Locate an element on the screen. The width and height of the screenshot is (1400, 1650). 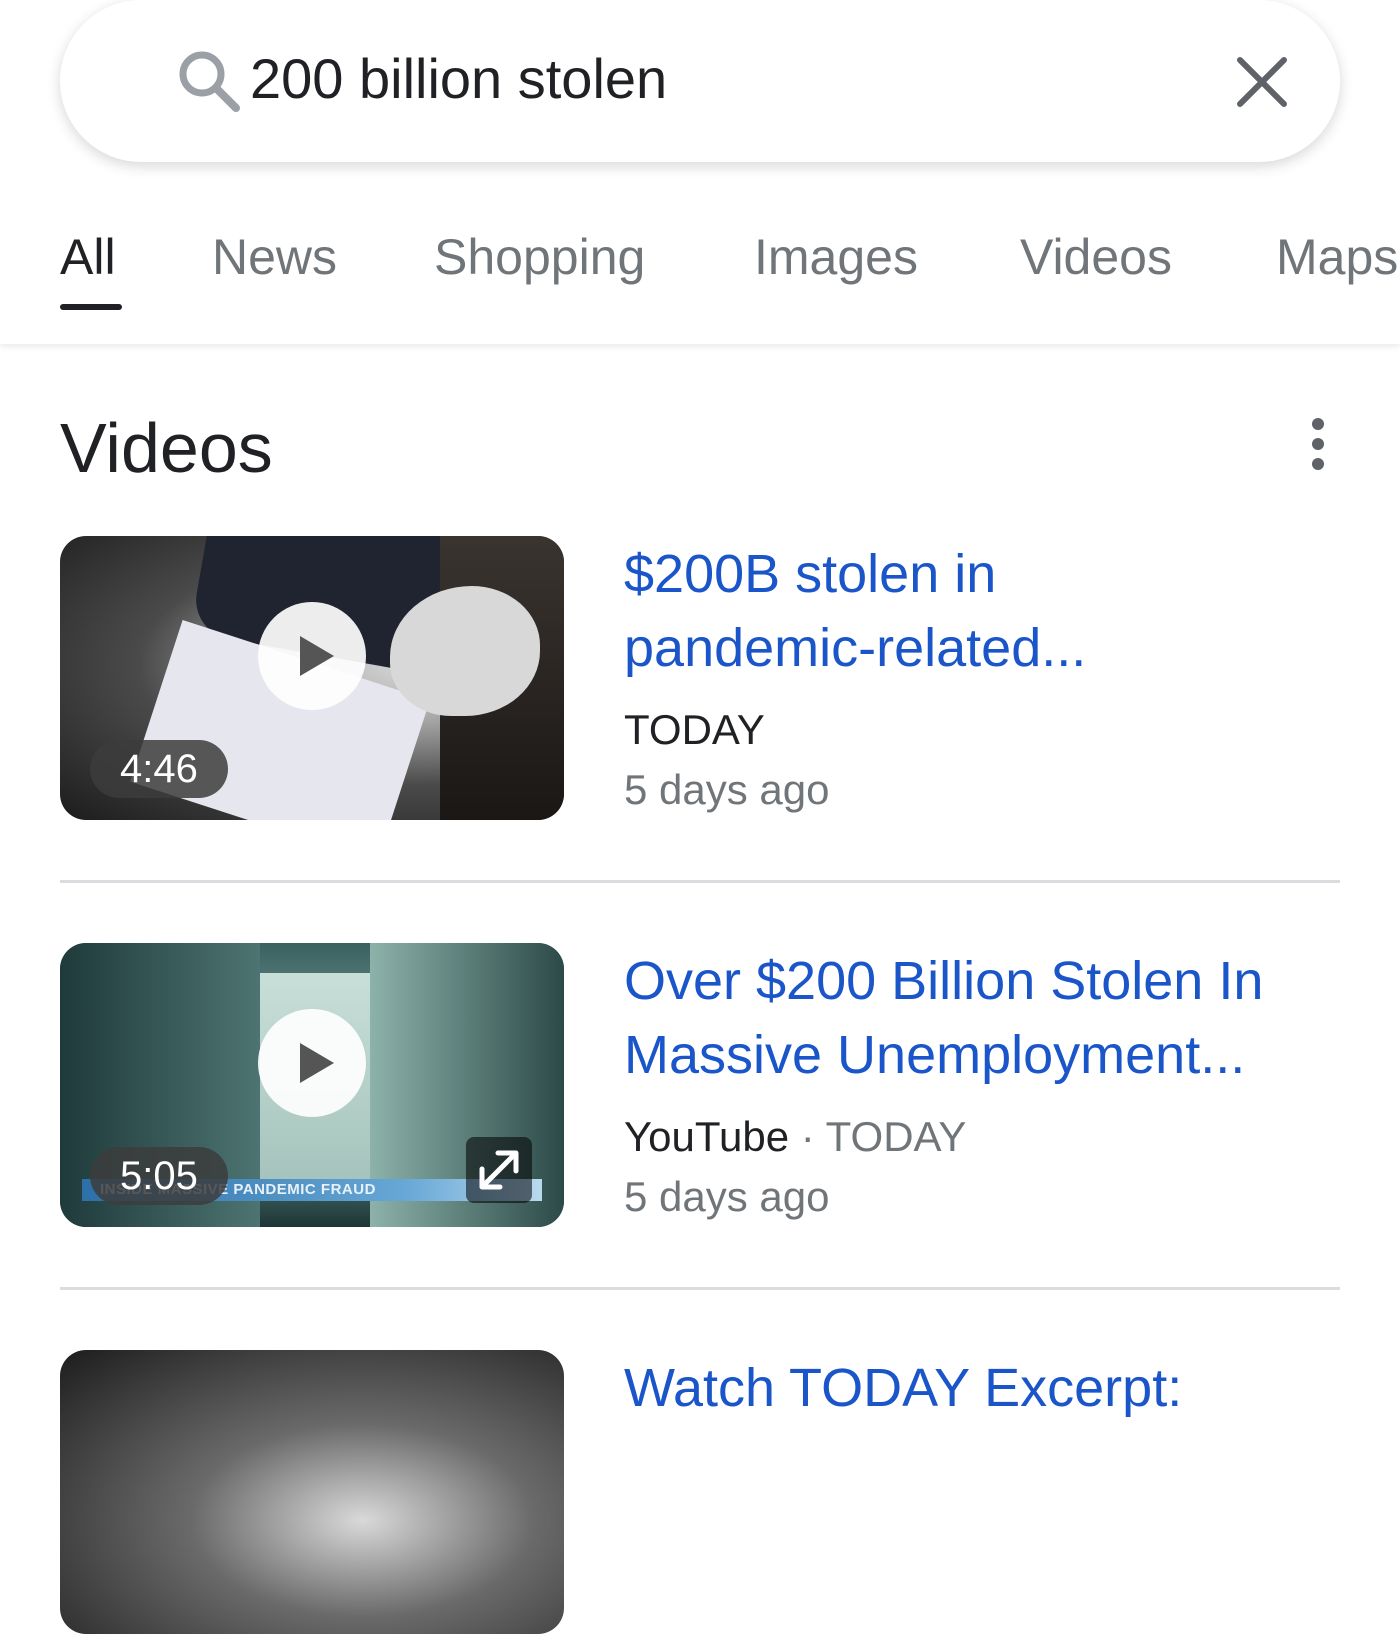
section-title: Videos is located at coordinates (166, 448).